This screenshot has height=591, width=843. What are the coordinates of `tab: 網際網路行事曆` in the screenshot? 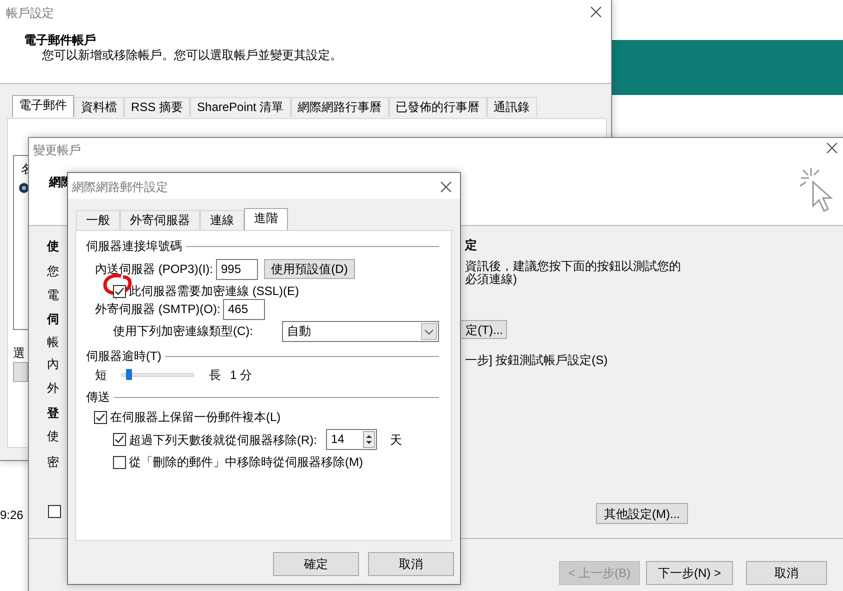 It's located at (339, 107).